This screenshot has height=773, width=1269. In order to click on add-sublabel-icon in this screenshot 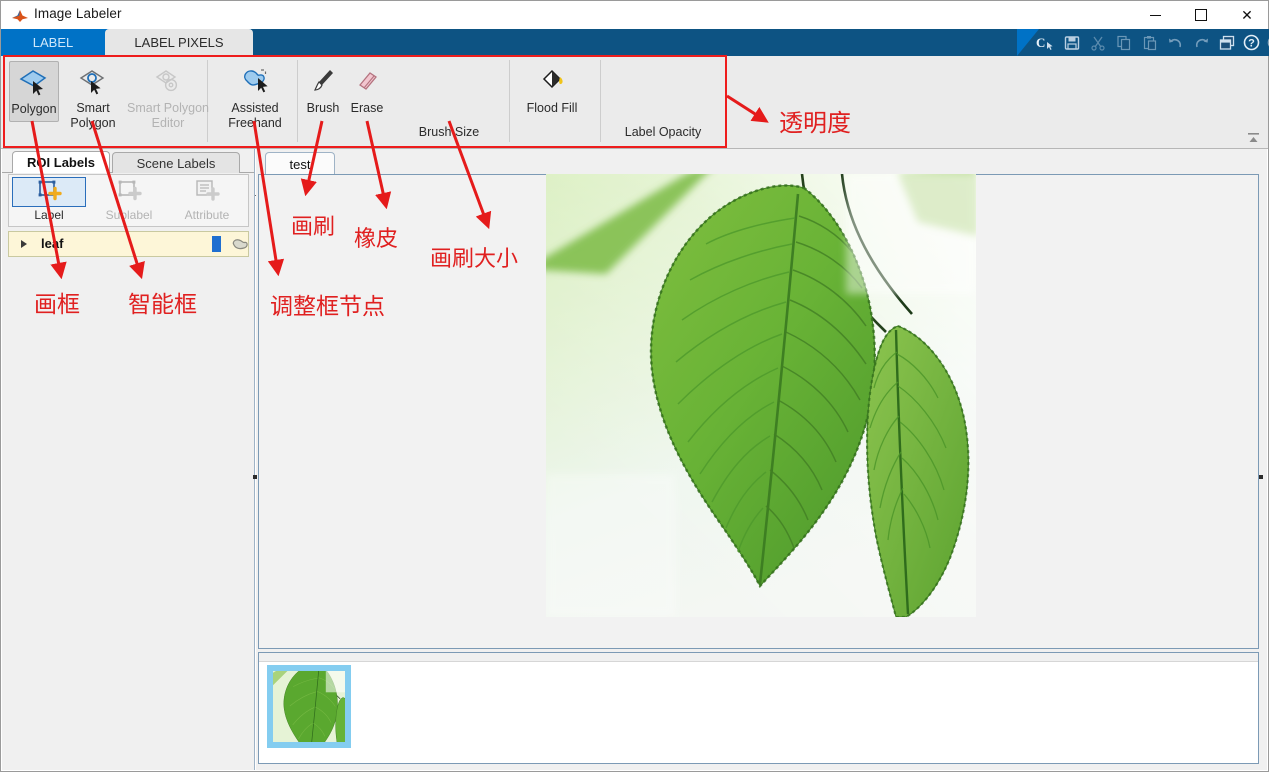, I will do `click(129, 192)`.